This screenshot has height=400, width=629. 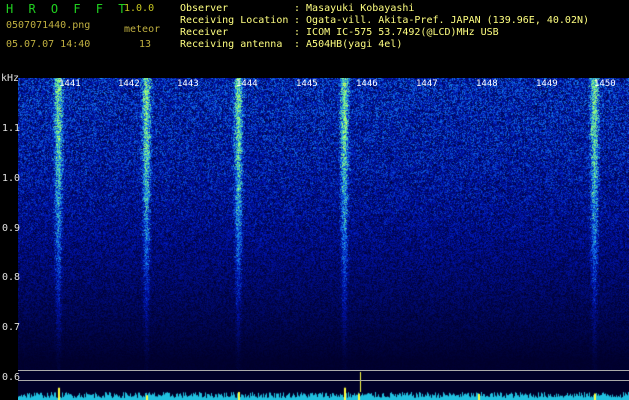 What do you see at coordinates (70, 84) in the screenshot?
I see `minute-label: 1441` at bounding box center [70, 84].